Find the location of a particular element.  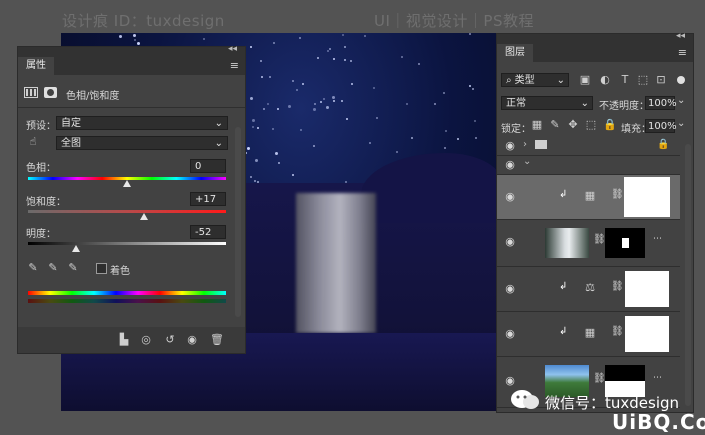

saturation-slider-thumb is located at coordinates (143, 216).